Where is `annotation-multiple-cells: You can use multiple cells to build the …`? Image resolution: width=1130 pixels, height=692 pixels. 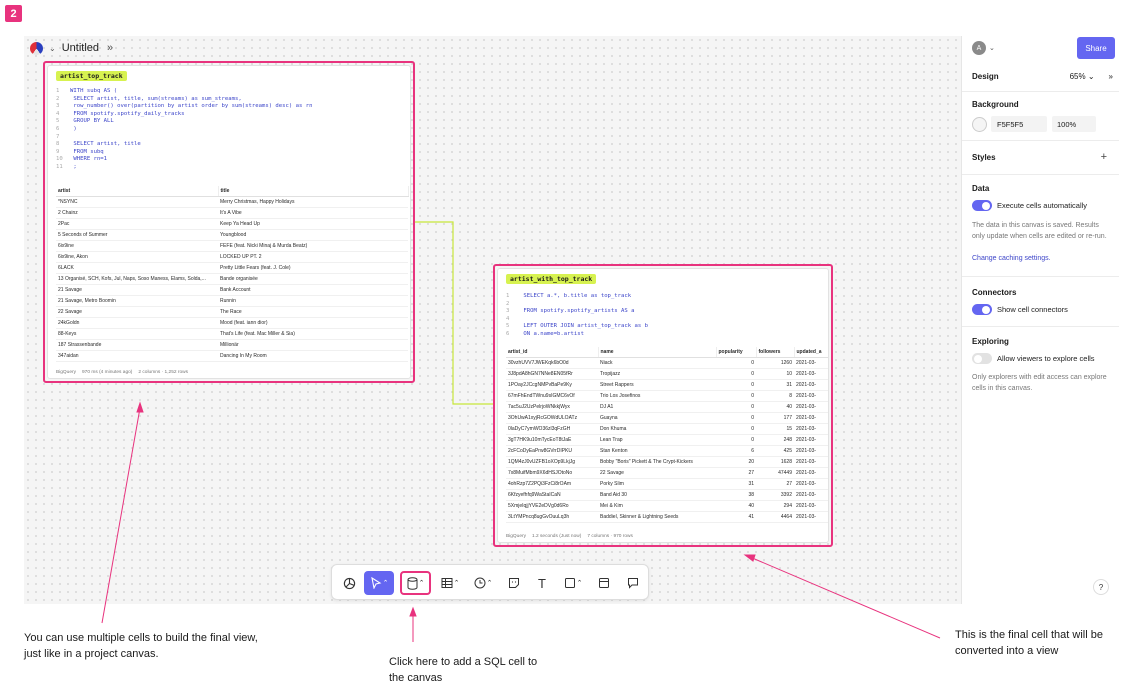 annotation-multiple-cells: You can use multiple cells to build the … is located at coordinates (141, 646).